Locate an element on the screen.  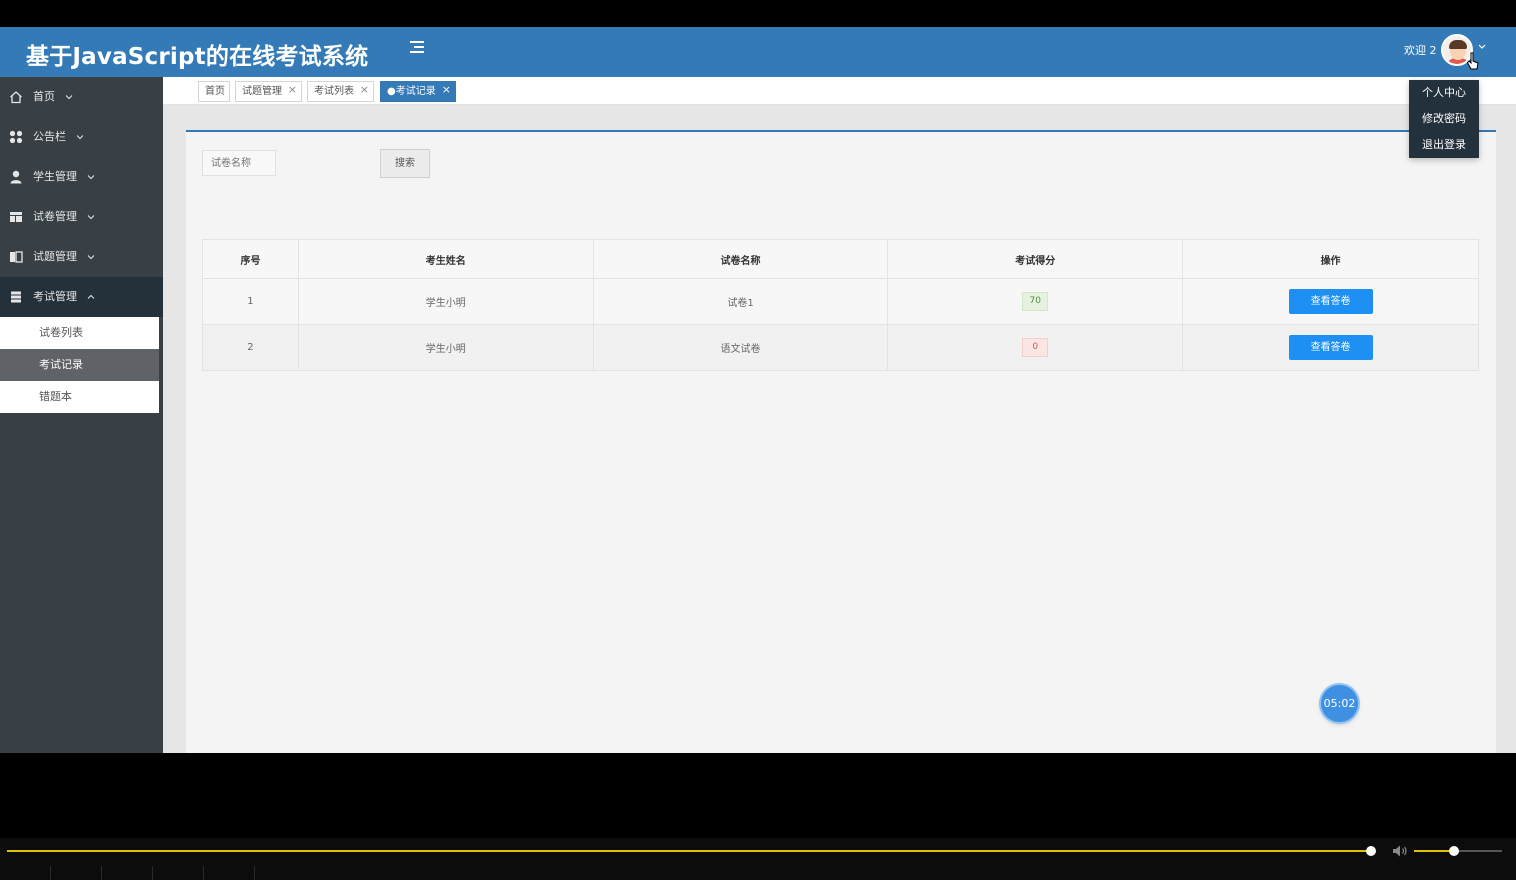
chevron-up-icon is located at coordinates (90, 296).